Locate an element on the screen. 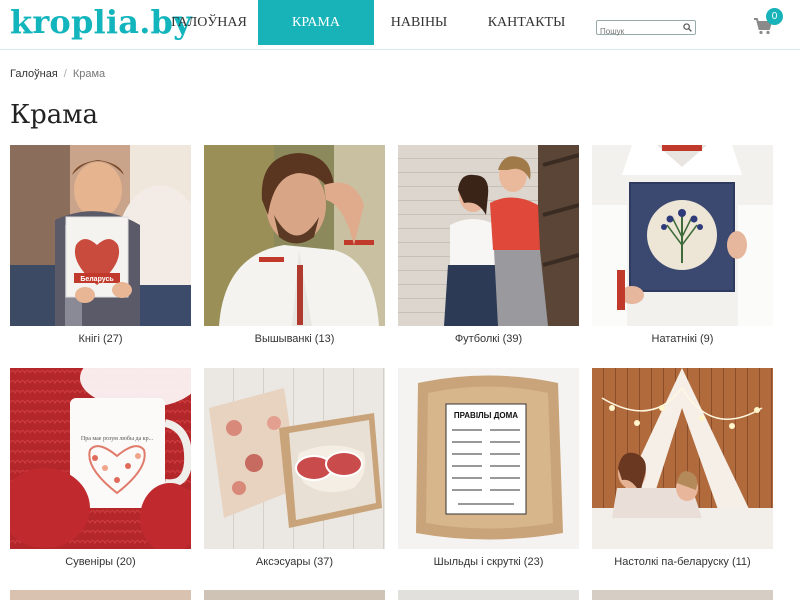 The width and height of the screenshot is (800, 600). category-tshirts: Футболкі (39) is located at coordinates (488, 245).